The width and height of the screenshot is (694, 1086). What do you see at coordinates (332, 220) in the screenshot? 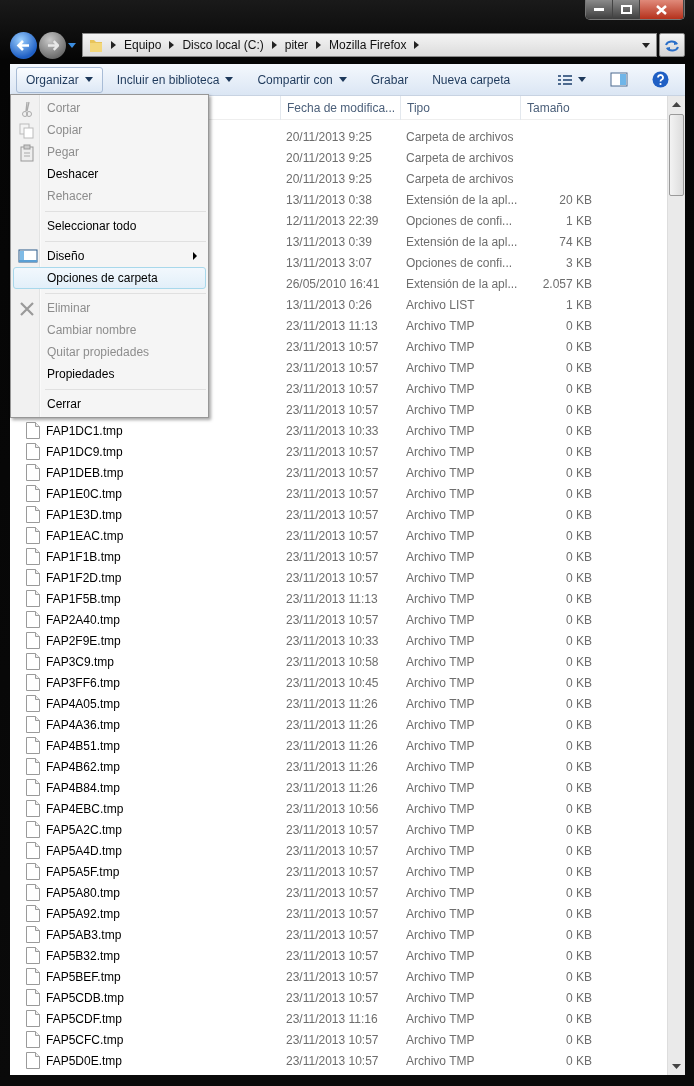
I see `date-cell: 12/11/2013 22:39` at bounding box center [332, 220].